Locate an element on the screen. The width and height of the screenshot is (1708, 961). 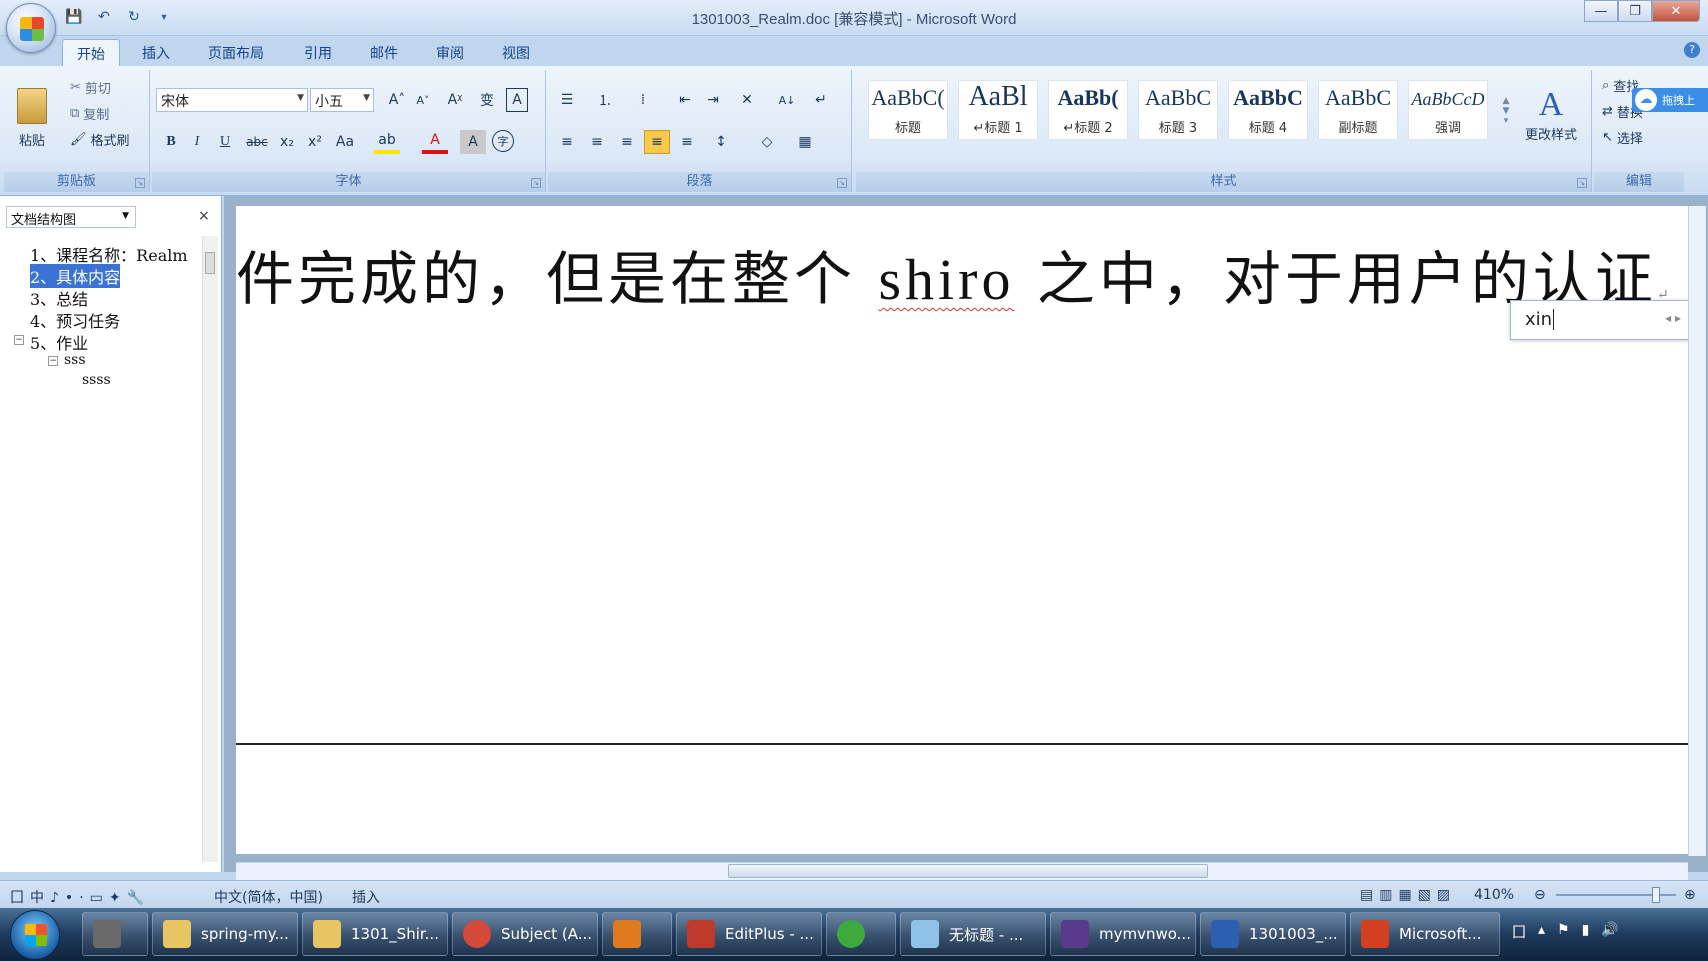
style-heading-4: AaBbC 标题 4 is located at coordinates (1268, 110).